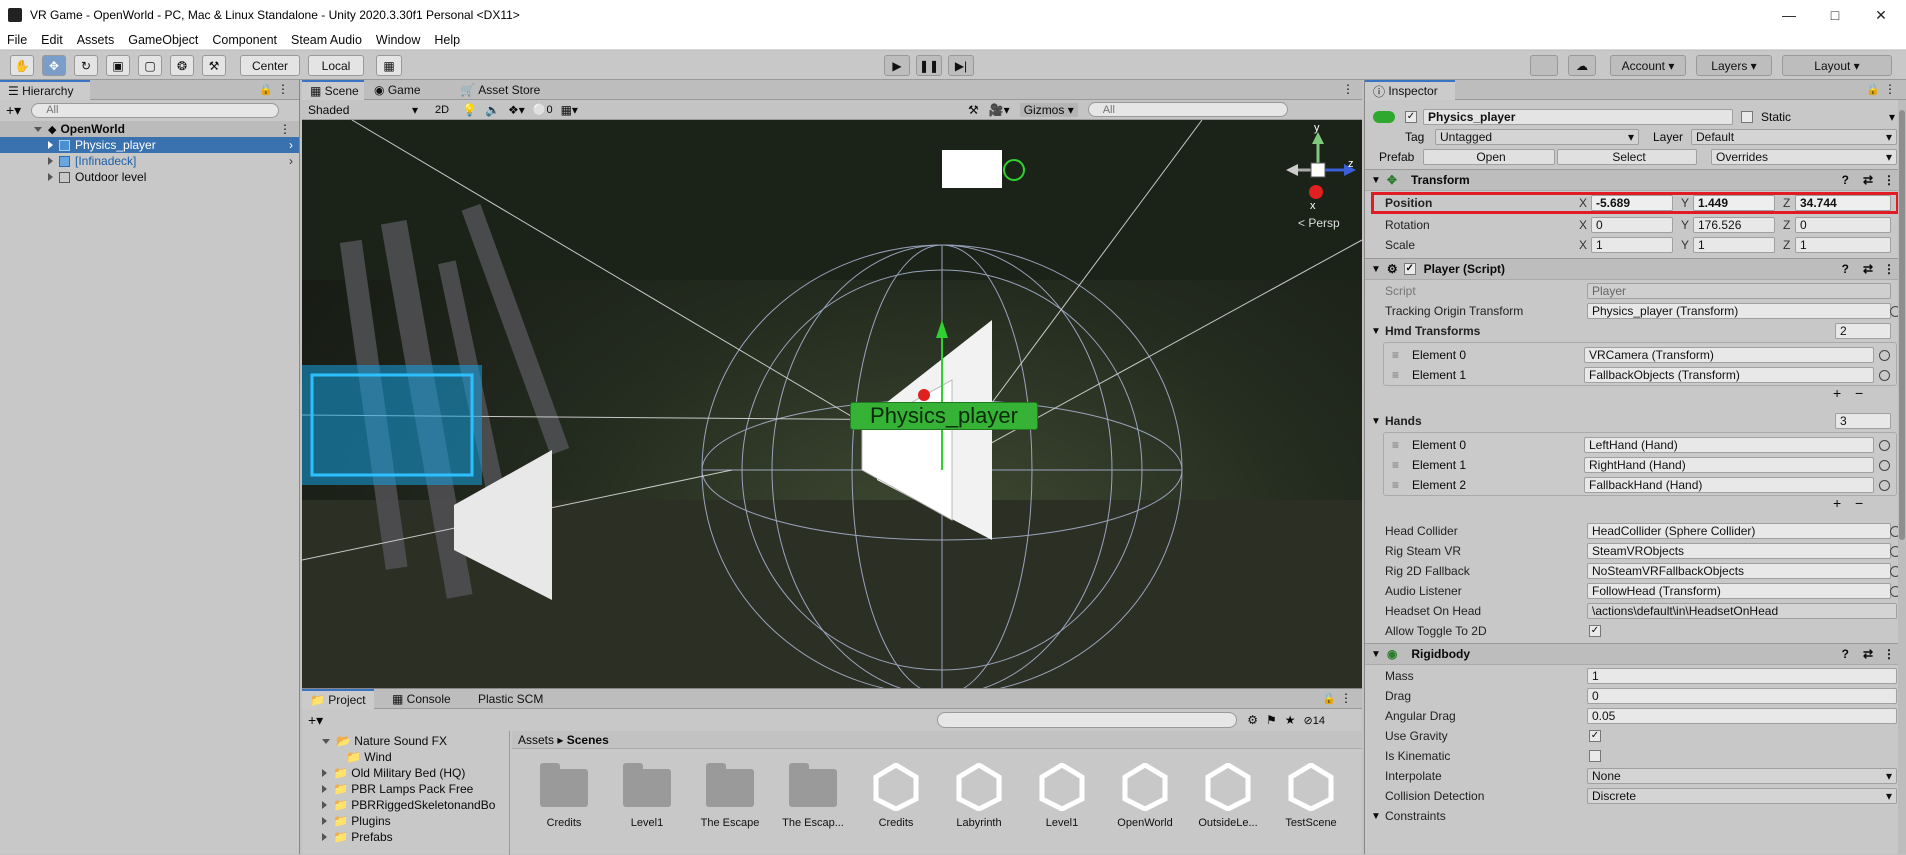 Image resolution: width=1906 pixels, height=855 pixels. I want to click on allow-toggle-checkbox: ✓, so click(1595, 631).